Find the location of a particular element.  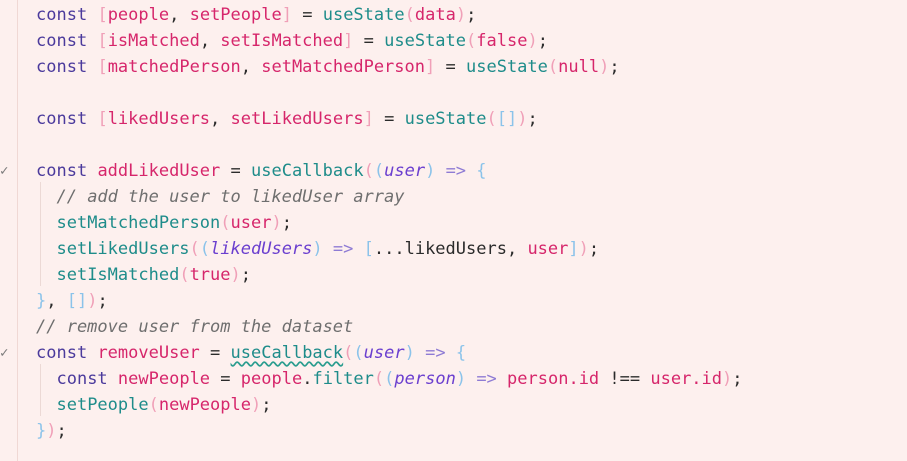

gutter-border is located at coordinates (17, 230).